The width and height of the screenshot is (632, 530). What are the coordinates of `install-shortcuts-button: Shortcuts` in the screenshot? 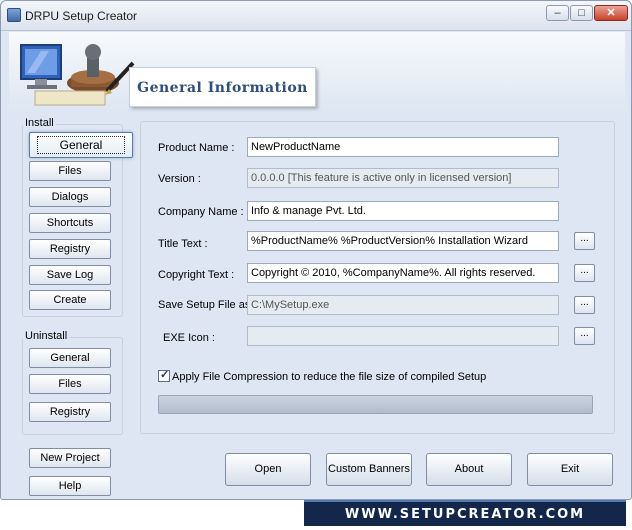 It's located at (70, 223).